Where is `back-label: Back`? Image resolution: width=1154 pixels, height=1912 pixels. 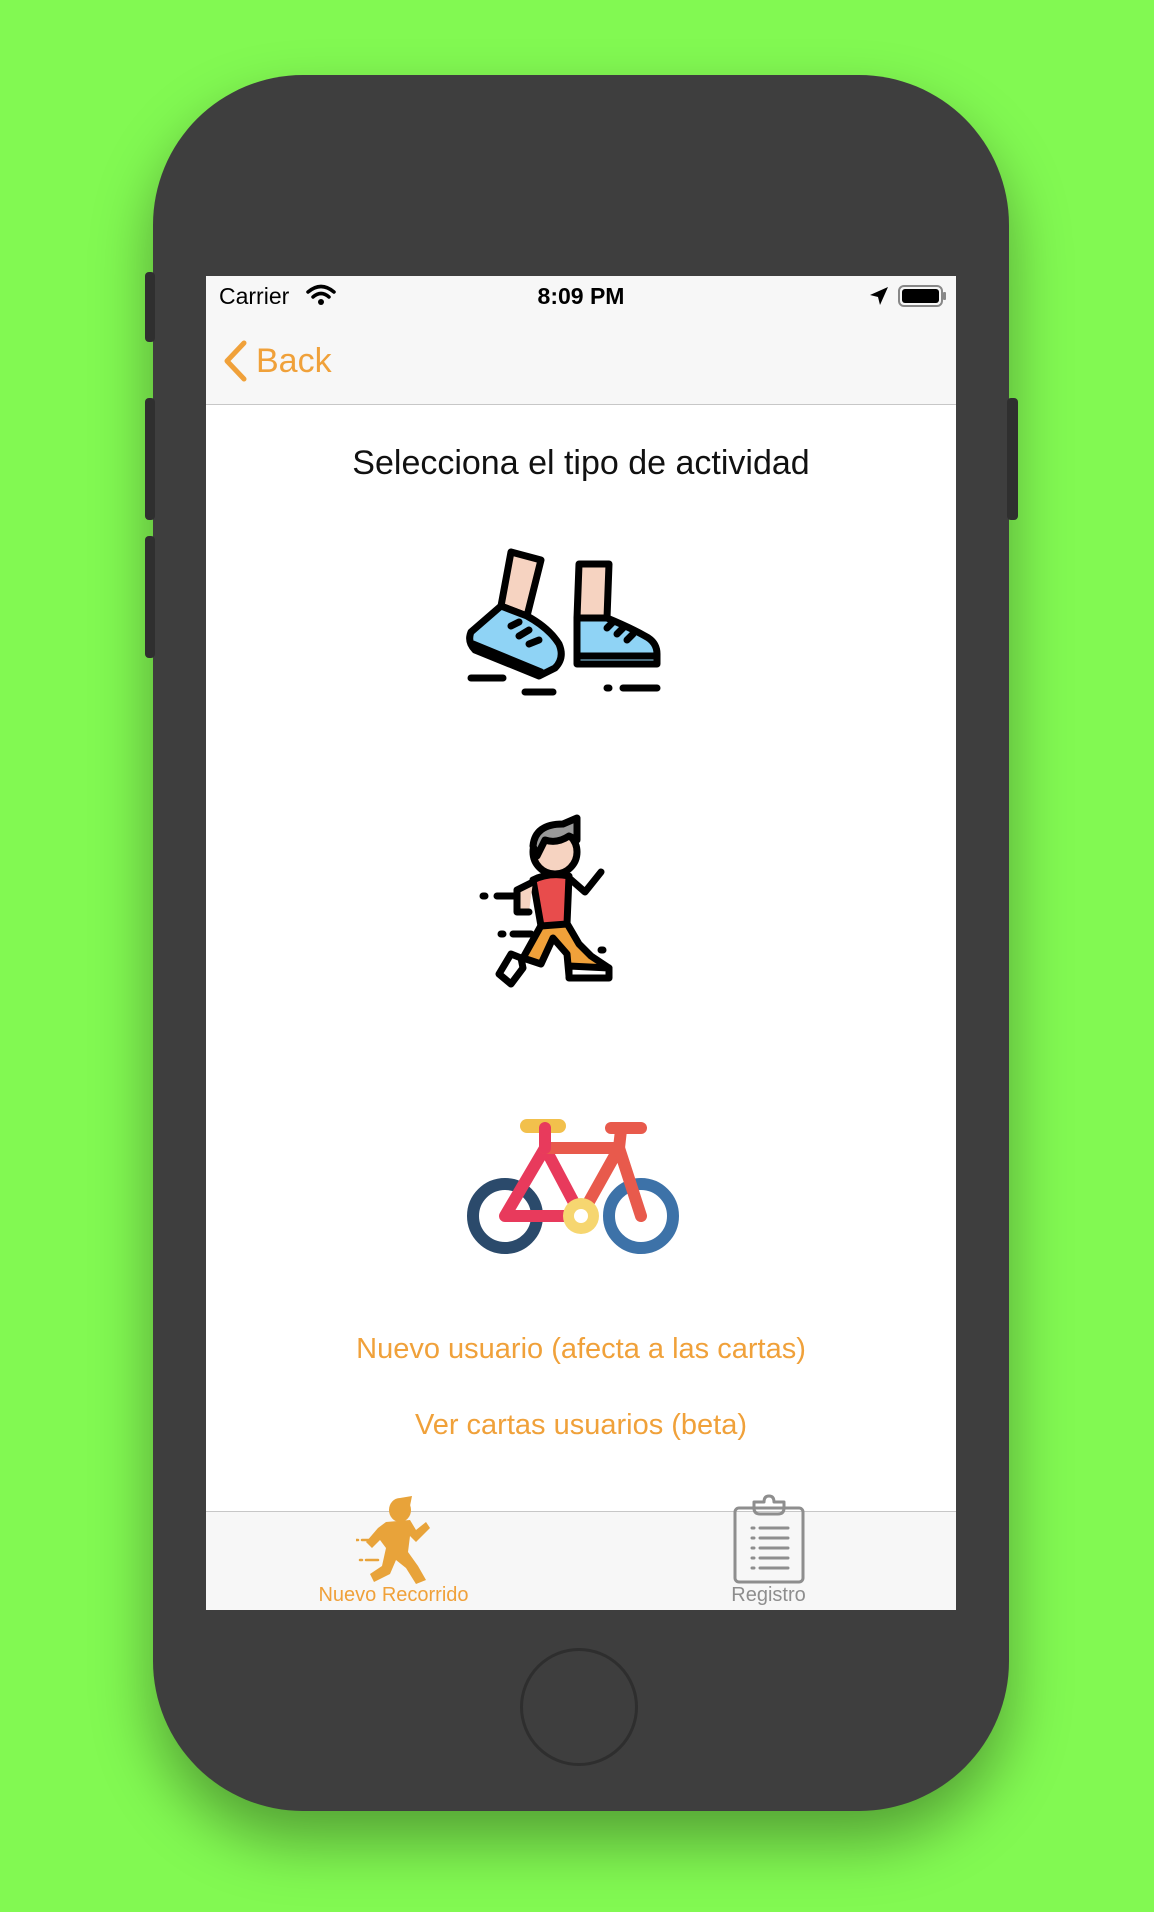 back-label: Back is located at coordinates (294, 360).